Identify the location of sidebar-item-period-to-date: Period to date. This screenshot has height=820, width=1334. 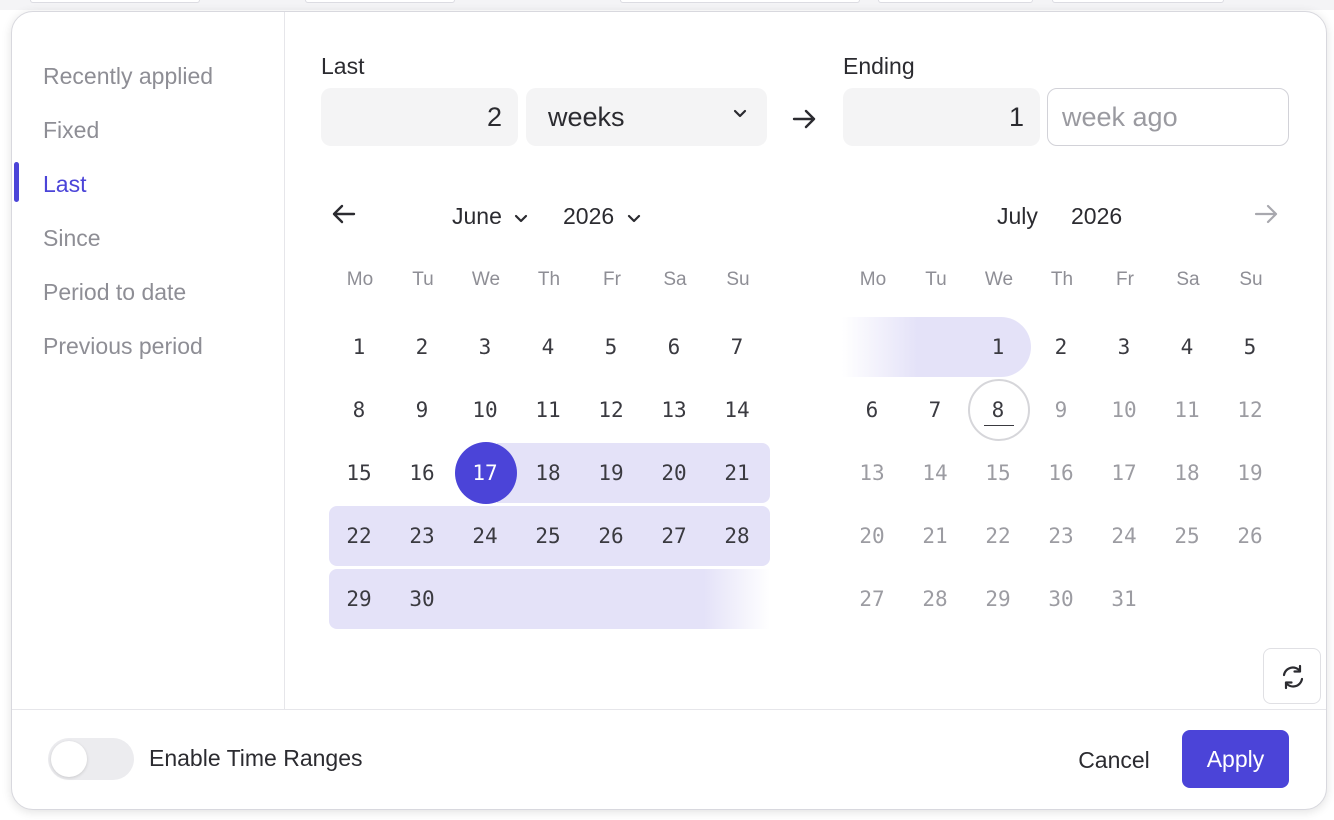
(114, 292).